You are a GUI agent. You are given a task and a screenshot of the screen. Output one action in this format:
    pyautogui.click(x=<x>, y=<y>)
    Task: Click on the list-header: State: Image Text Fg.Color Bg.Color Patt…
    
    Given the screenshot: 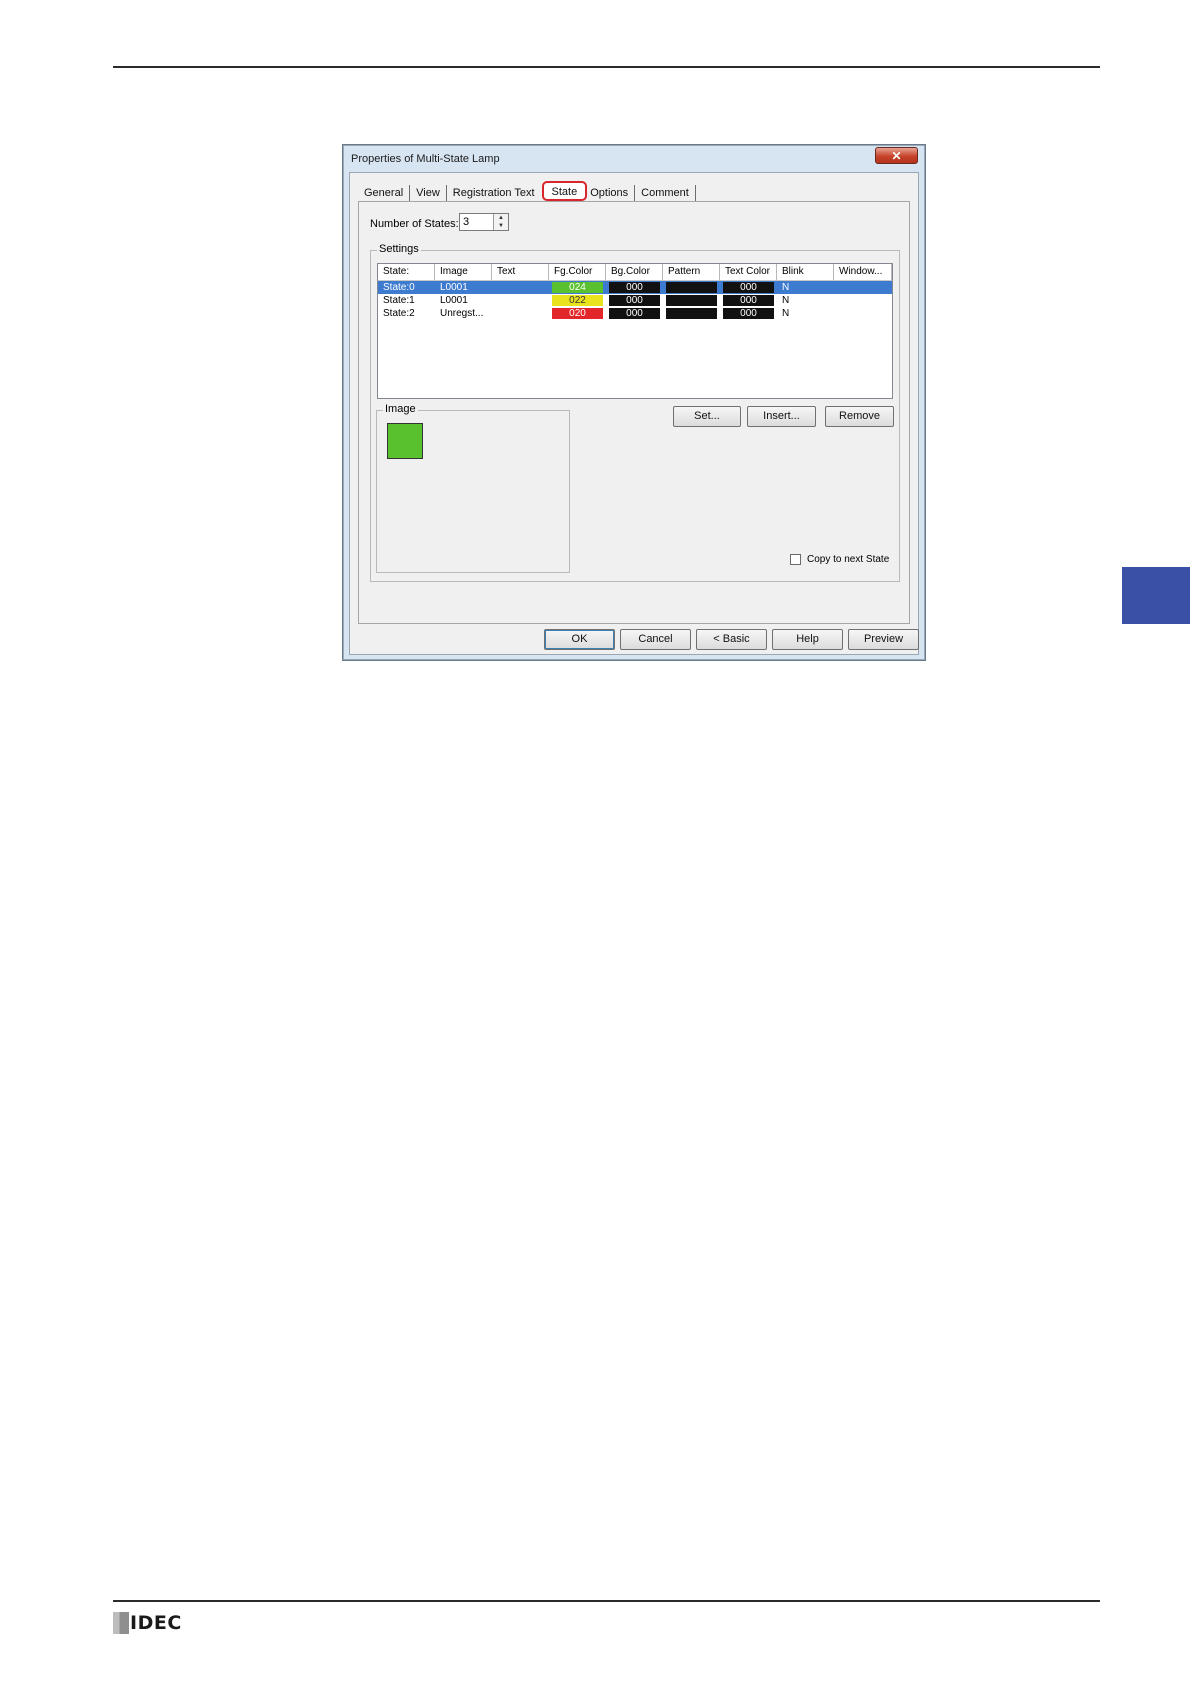 What is the action you would take?
    pyautogui.click(x=635, y=272)
    